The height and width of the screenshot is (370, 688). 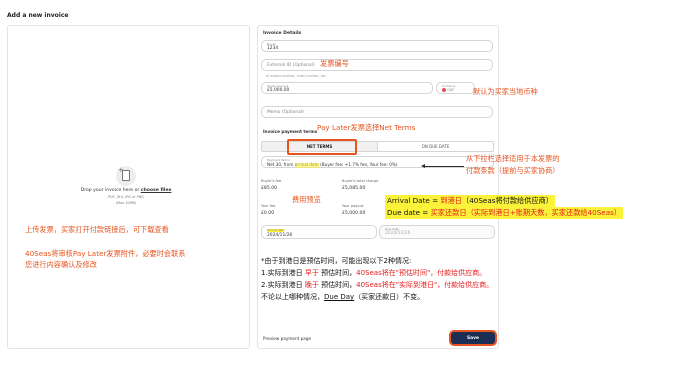 I want to click on currency-value: GBP, so click(x=451, y=89).